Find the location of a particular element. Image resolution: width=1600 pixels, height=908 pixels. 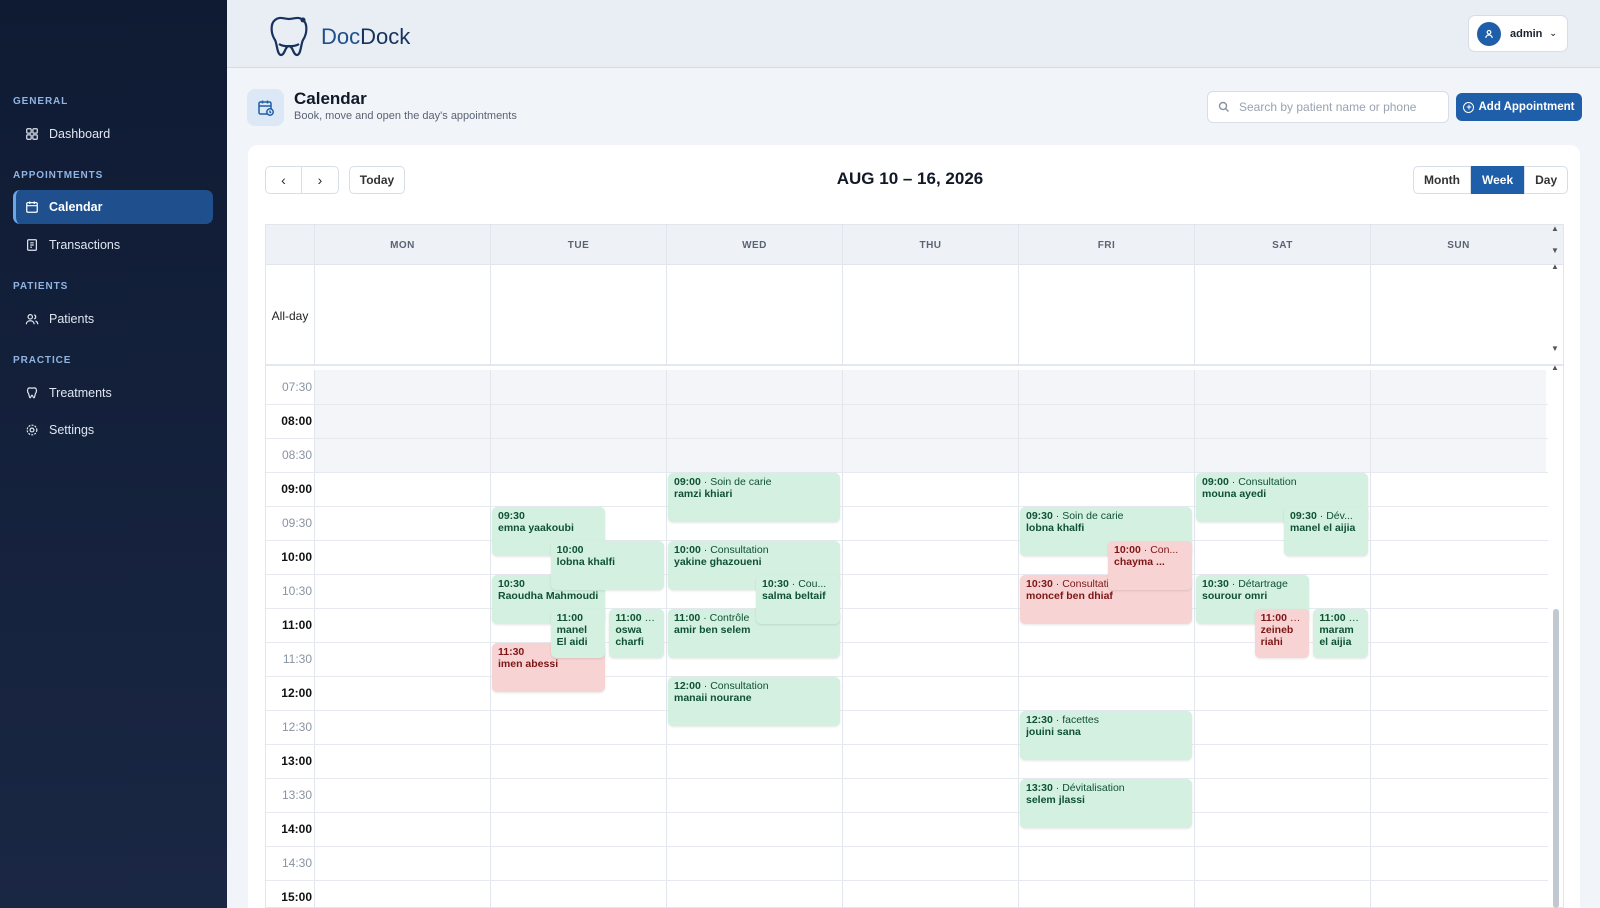

sidebar-section-patients: PATIENTS is located at coordinates (41, 286).